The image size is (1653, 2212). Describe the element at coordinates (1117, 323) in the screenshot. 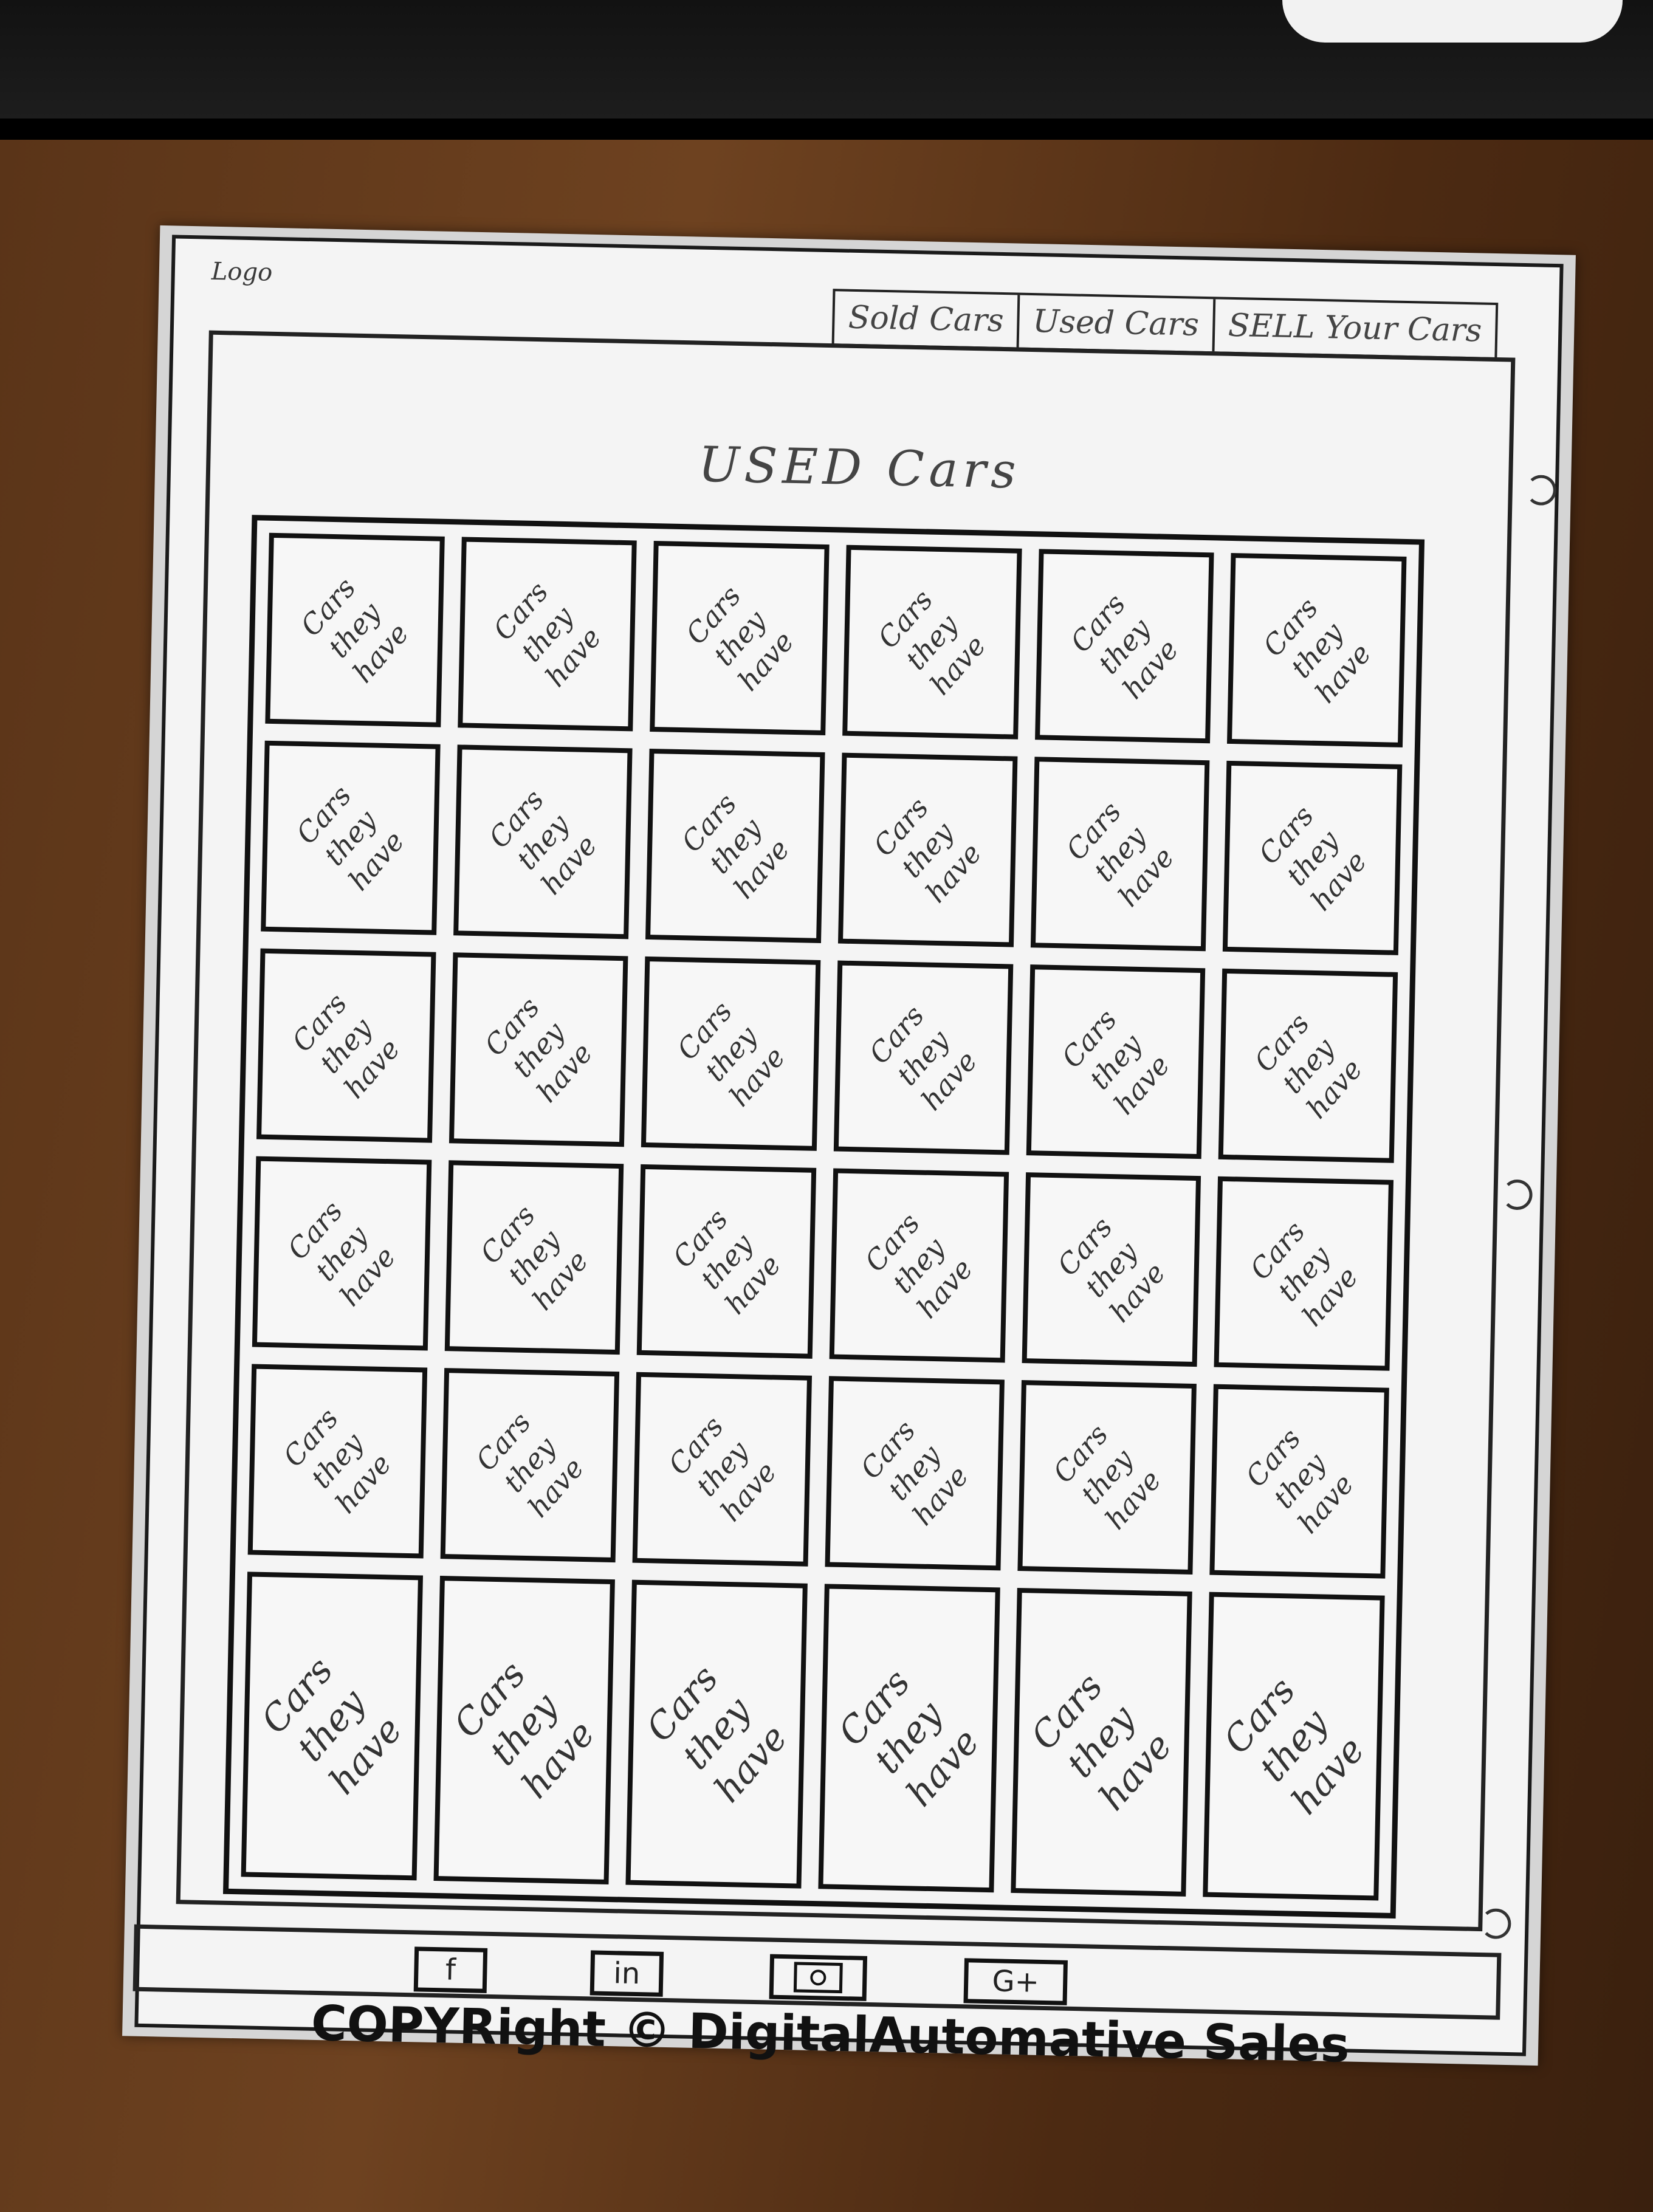

I see `nav-used-cars: Used Cars` at that location.